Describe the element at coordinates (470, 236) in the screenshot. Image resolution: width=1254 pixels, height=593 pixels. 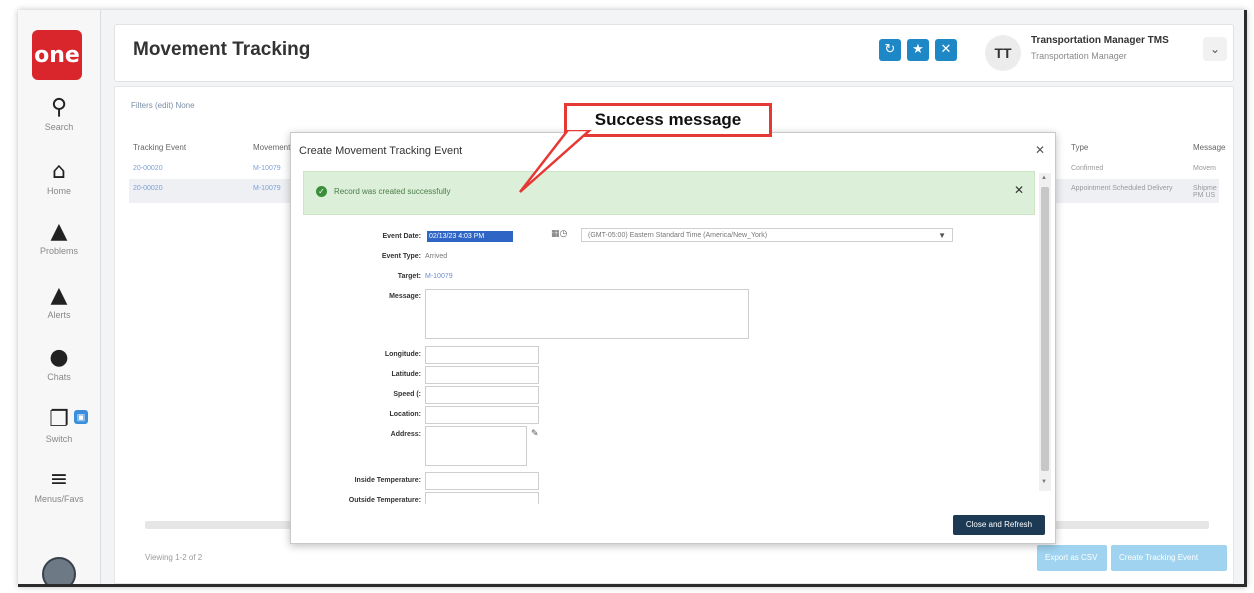
I see `event-date-input: 02/13/23 4:03 PM` at that location.